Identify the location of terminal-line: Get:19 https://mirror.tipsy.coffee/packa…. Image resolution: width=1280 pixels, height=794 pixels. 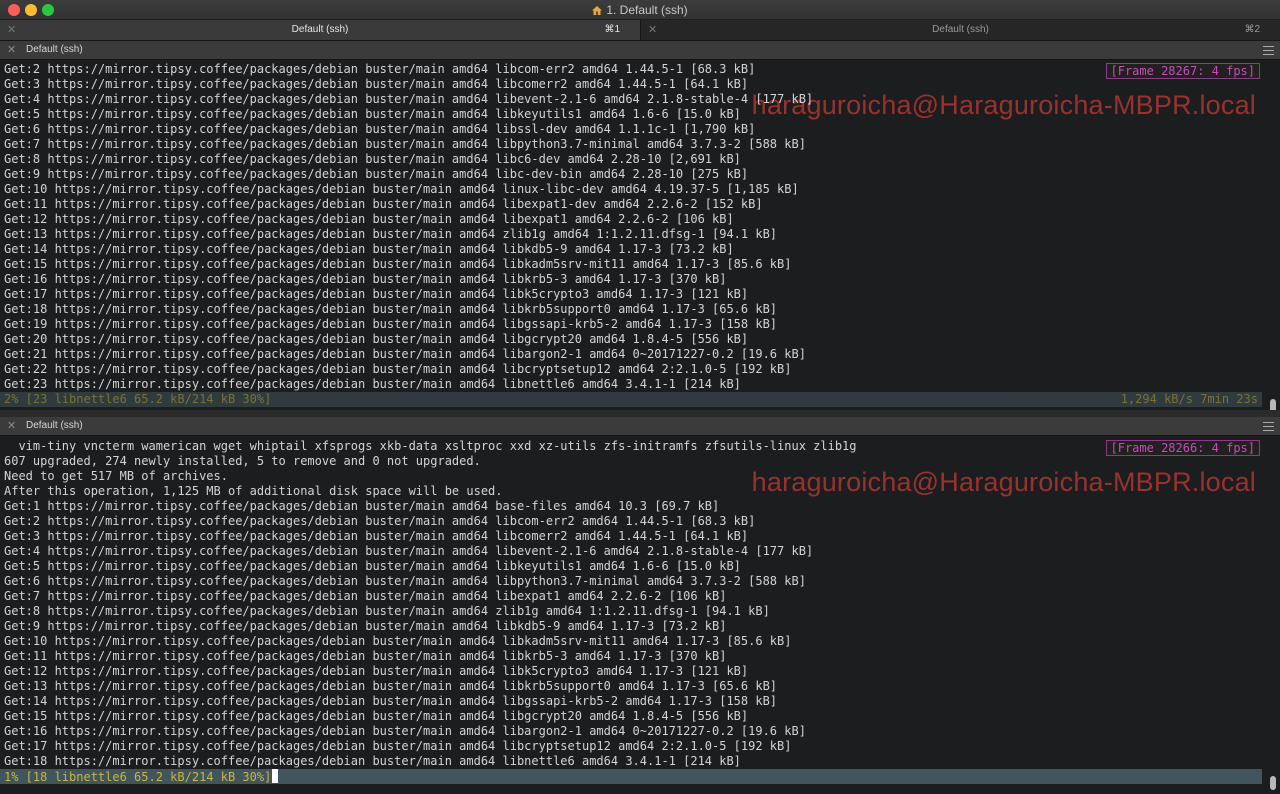
(391, 324).